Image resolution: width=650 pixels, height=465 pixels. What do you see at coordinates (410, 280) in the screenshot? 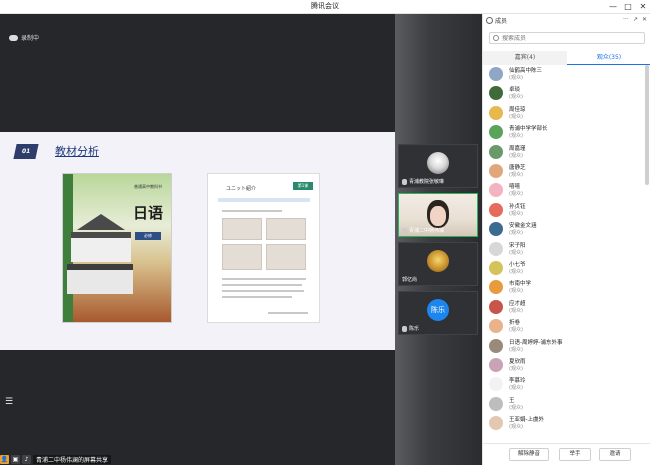
I see `thumb-label: 郭亿尚` at bounding box center [410, 280].